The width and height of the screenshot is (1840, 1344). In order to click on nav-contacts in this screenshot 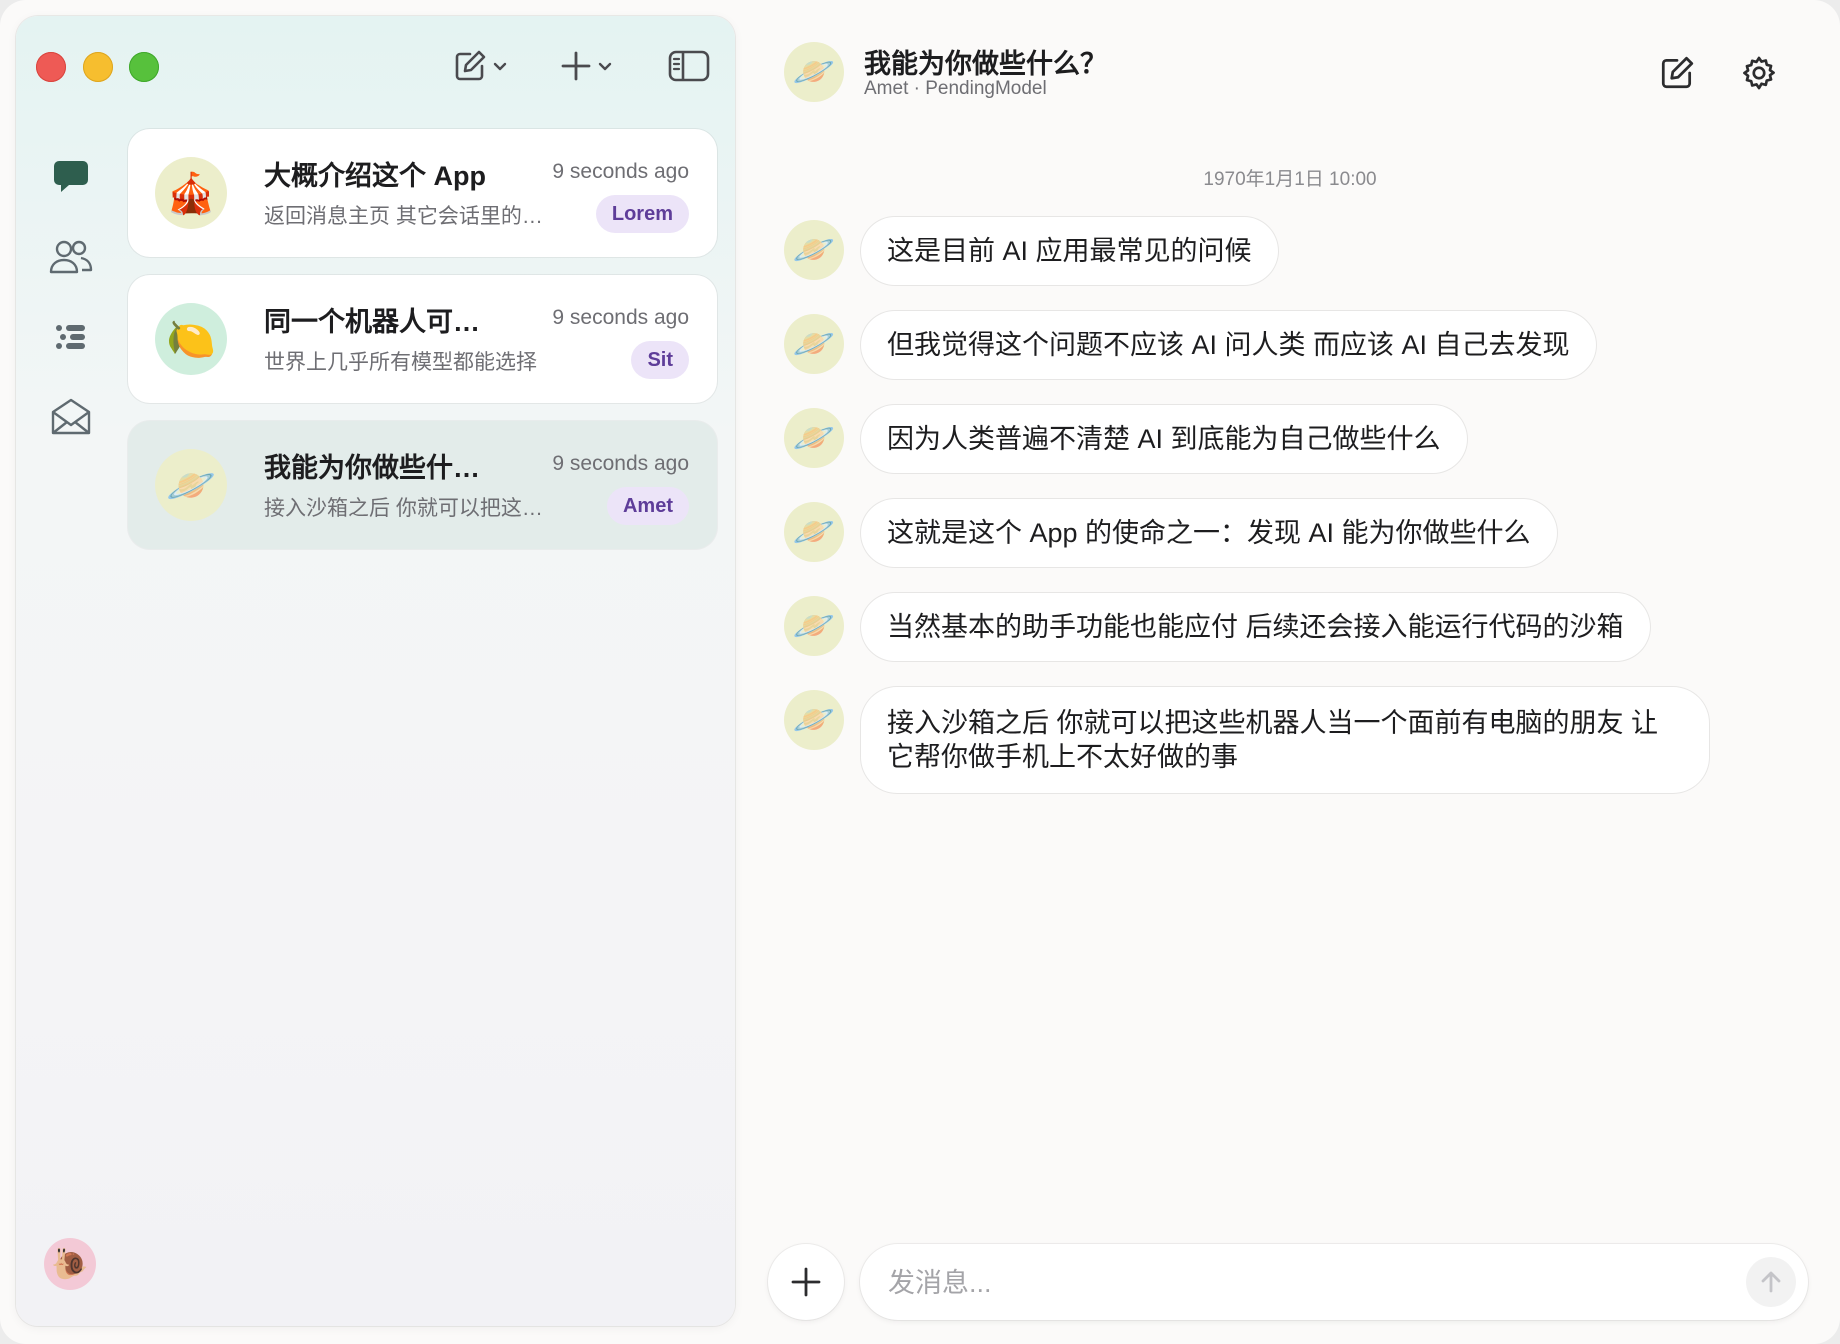, I will do `click(71, 257)`.